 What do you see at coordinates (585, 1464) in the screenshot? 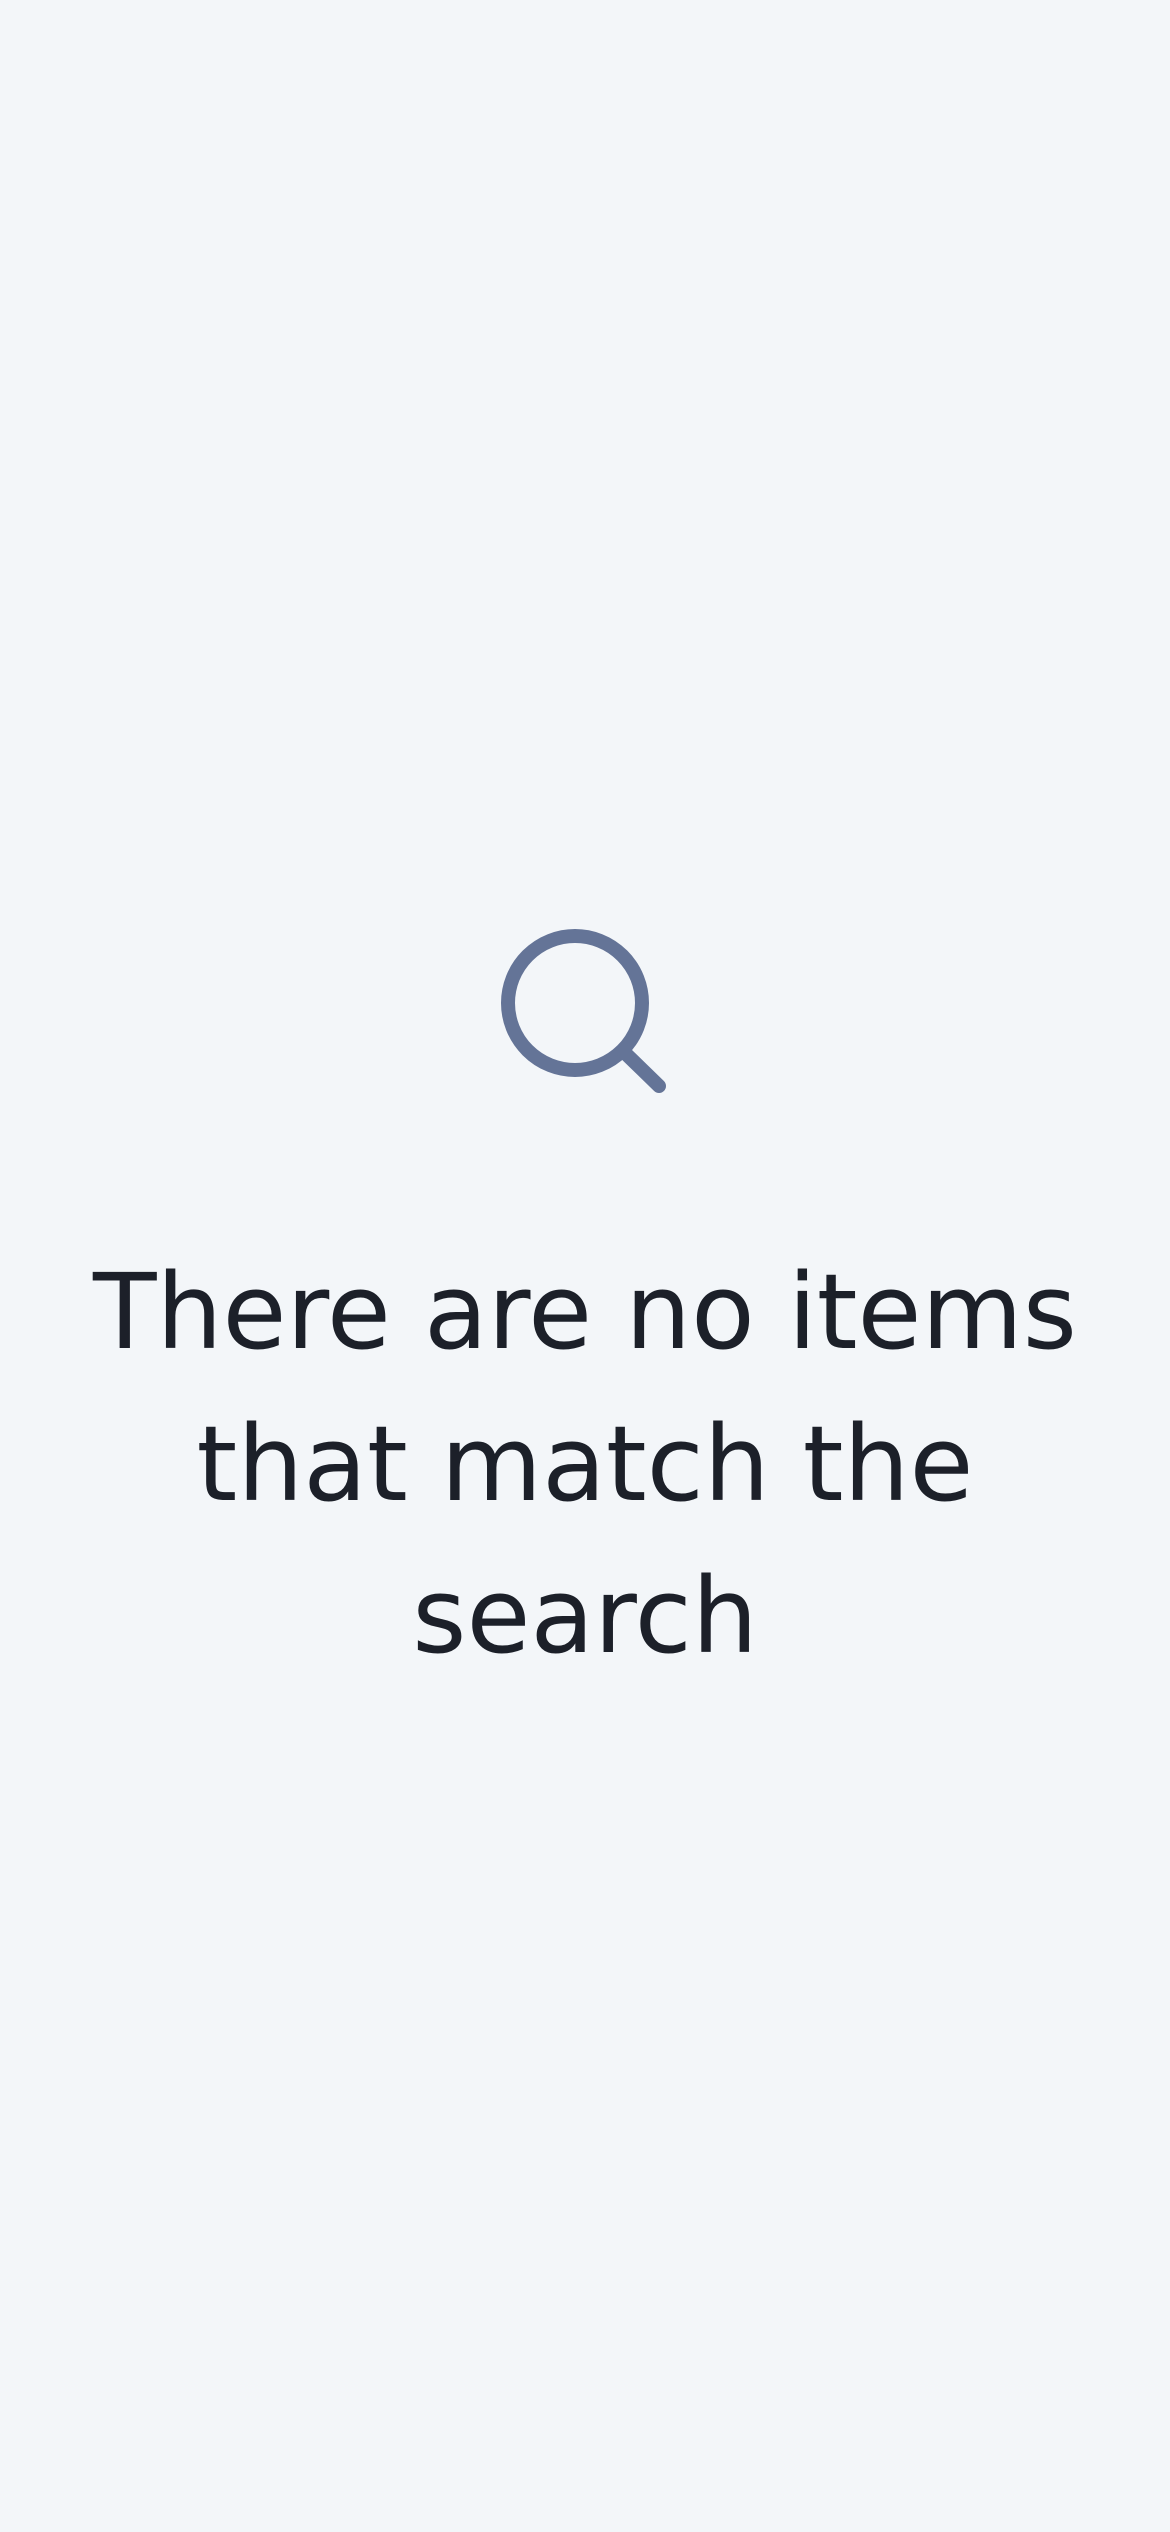
I see `empty-state-message: There are no items that match the search` at bounding box center [585, 1464].